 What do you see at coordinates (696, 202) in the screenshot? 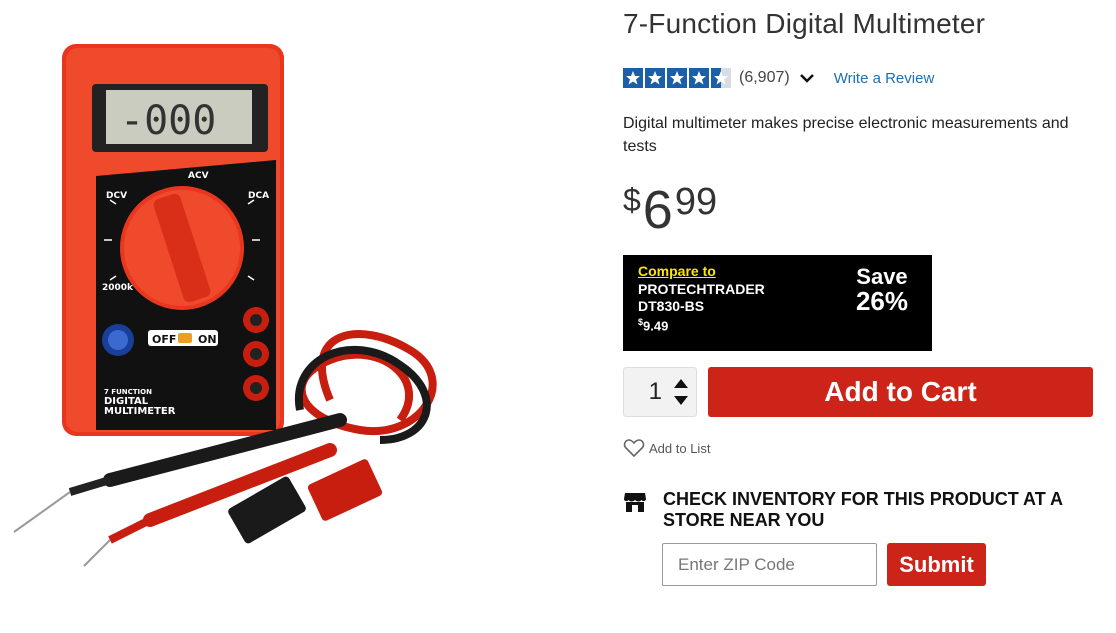
I see `price-cents: 99` at bounding box center [696, 202].